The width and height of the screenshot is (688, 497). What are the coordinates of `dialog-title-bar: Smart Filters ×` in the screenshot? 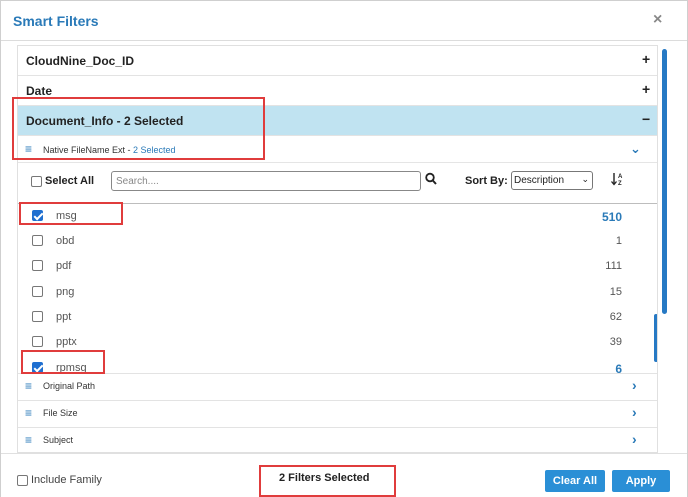 It's located at (344, 21).